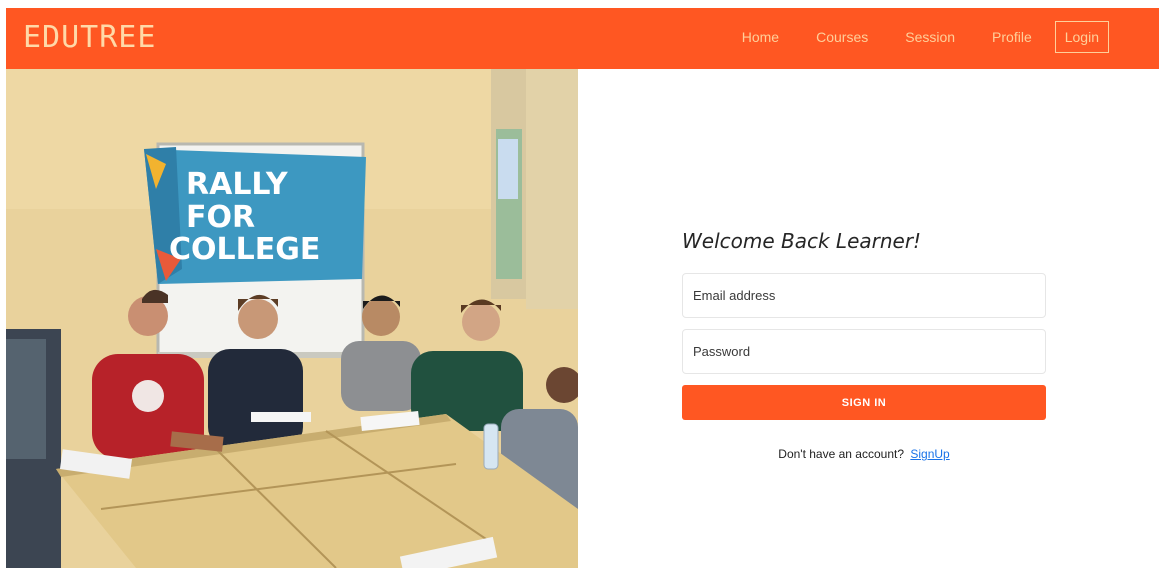  What do you see at coordinates (89, 37) in the screenshot?
I see `brand-logo: EDUTREE` at bounding box center [89, 37].